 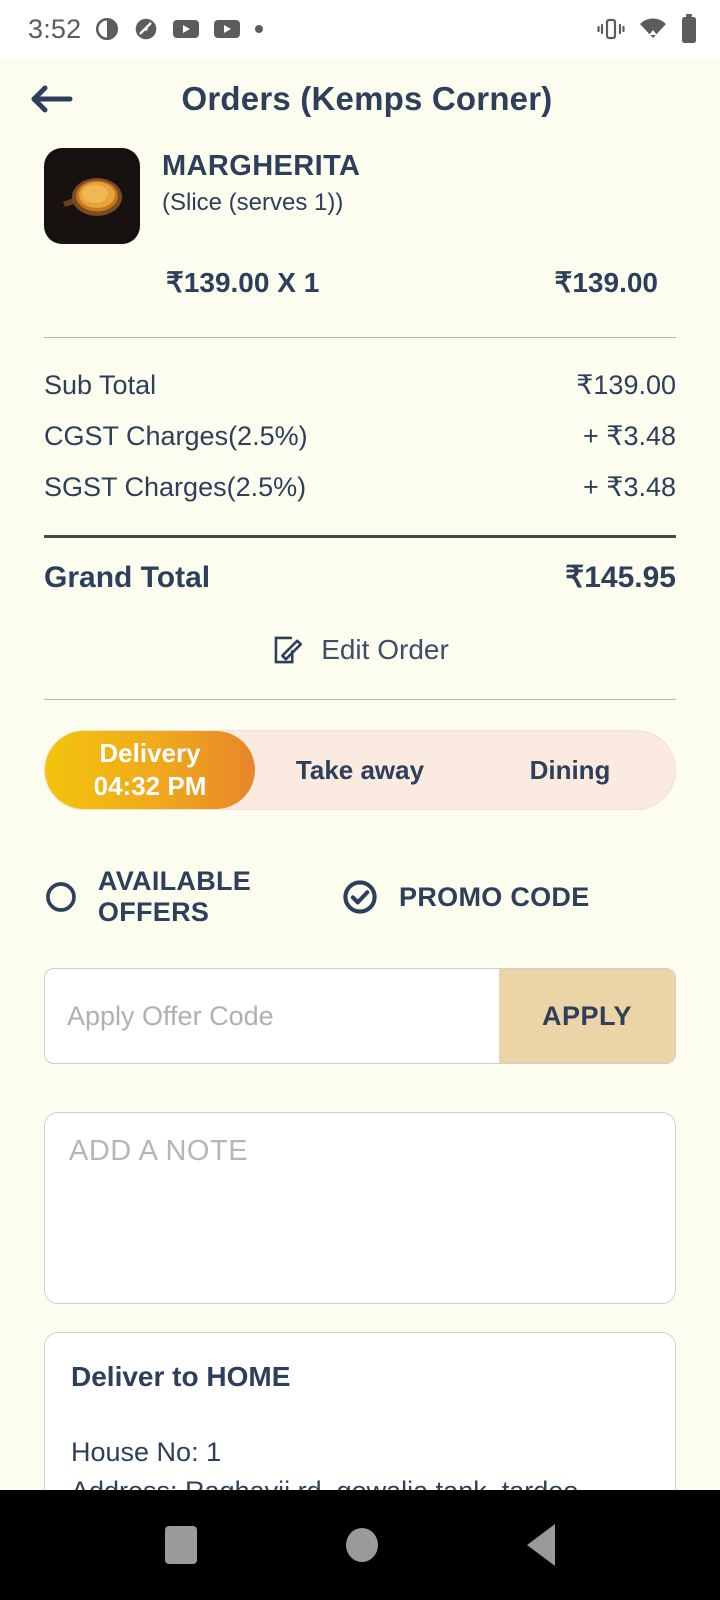 I want to click on order-type-tabs: Delivery 04:32 PM Take away Dining, so click(x=360, y=770).